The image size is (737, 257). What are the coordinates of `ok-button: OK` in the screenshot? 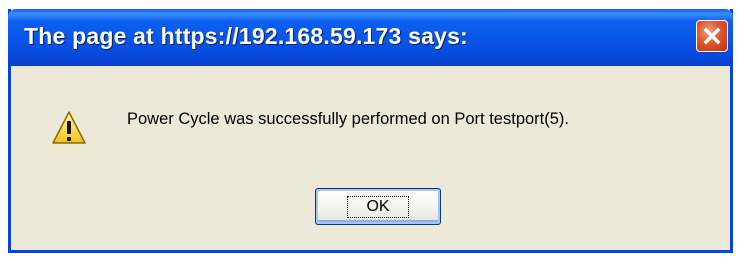 It's located at (378, 206).